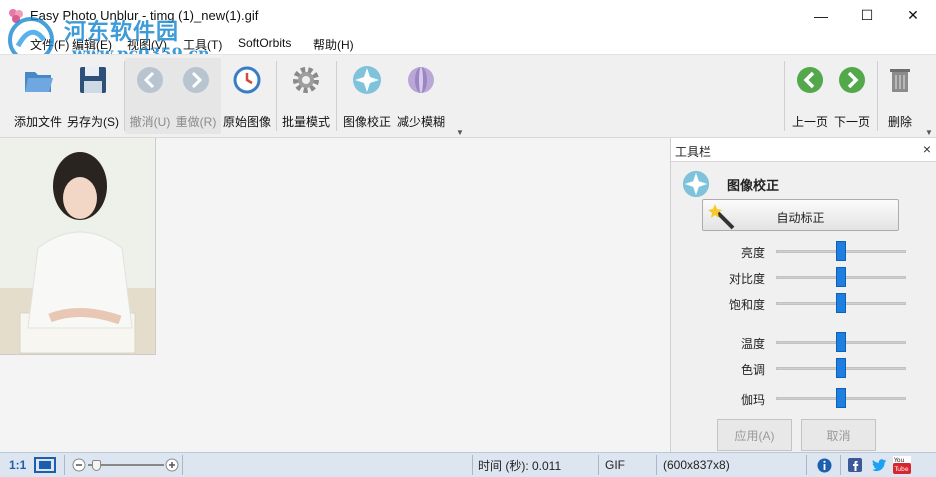 The width and height of the screenshot is (936, 477). I want to click on cancel-button: 取消, so click(838, 435).